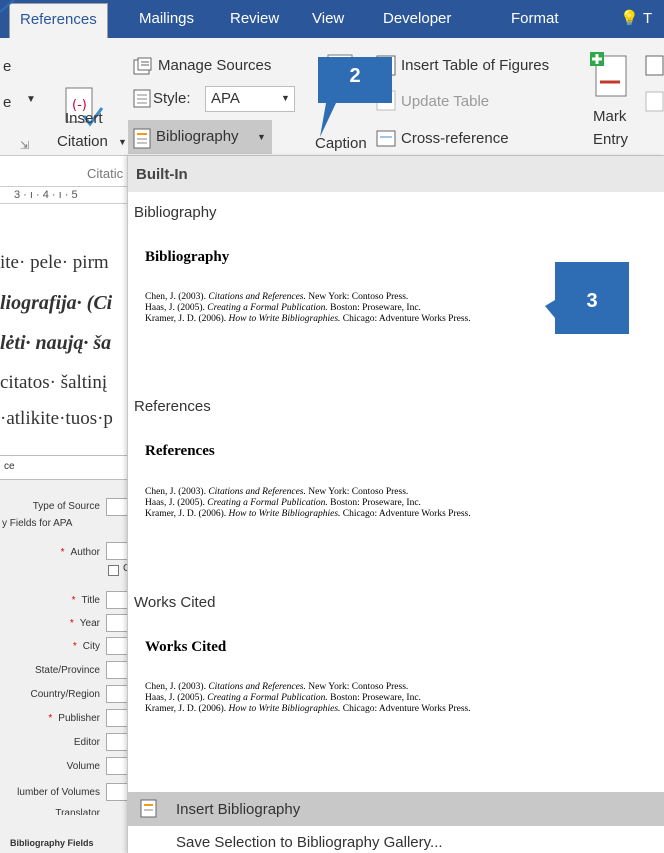  Describe the element at coordinates (254, 19) in the screenshot. I see `tab-review: Review` at that location.